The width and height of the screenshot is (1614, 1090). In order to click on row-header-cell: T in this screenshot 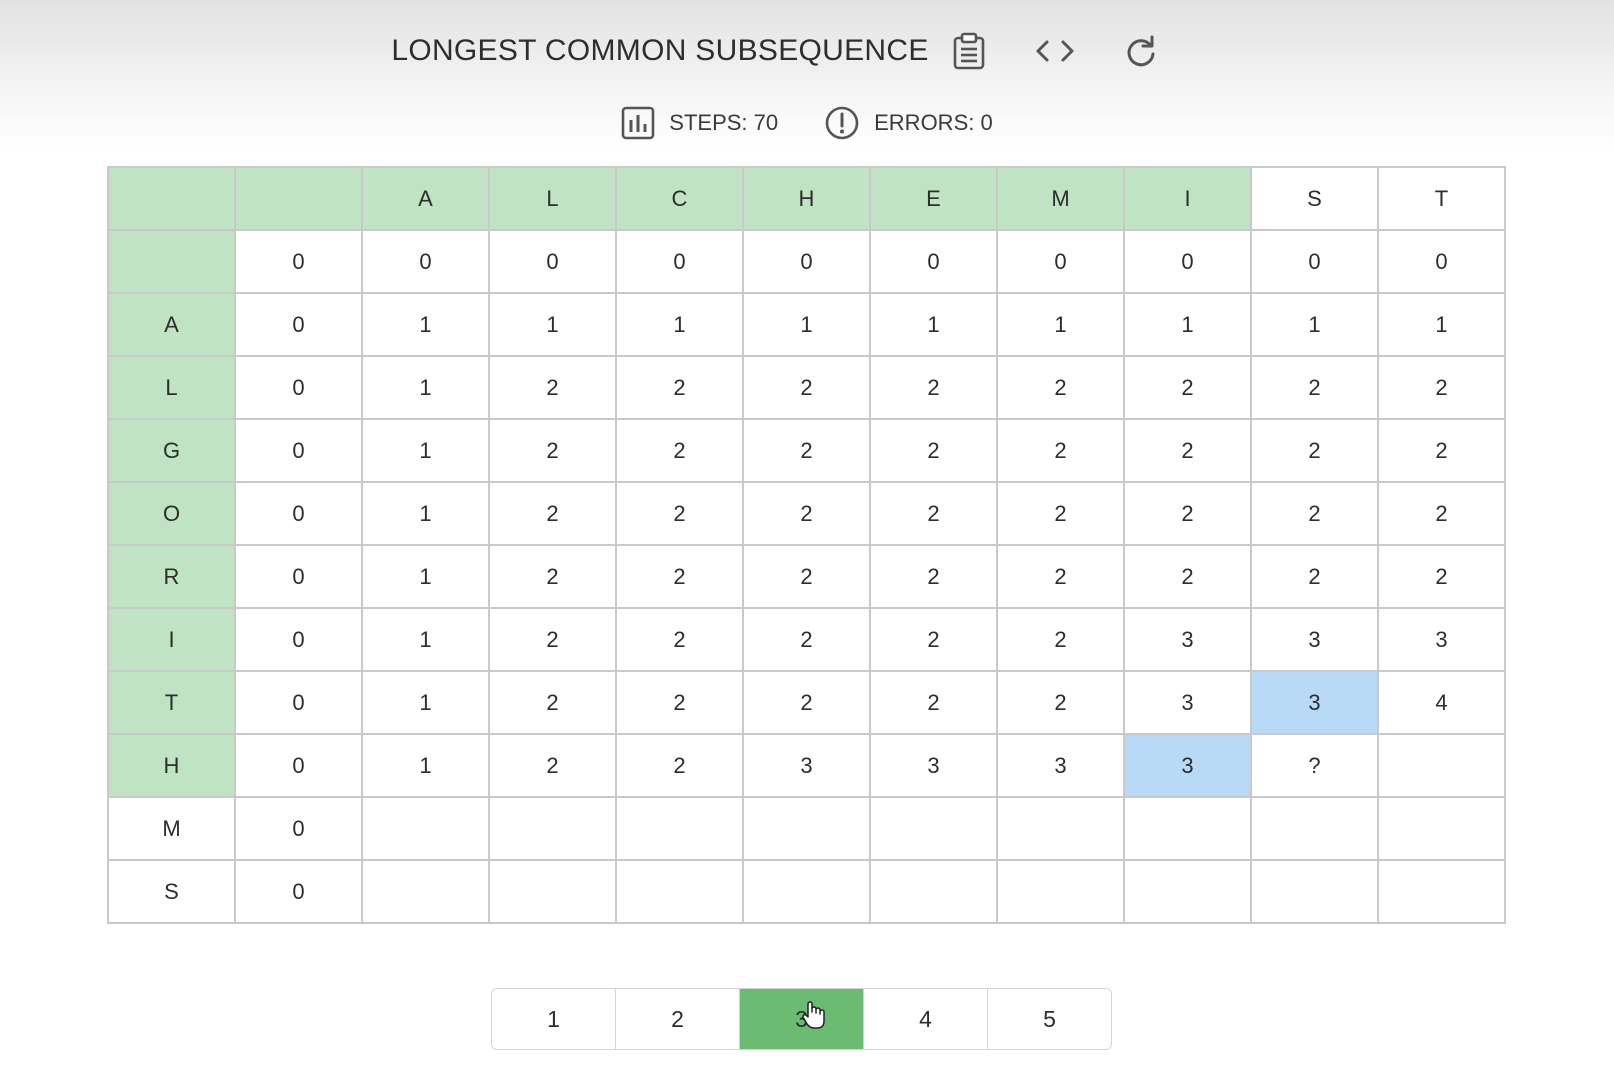, I will do `click(171, 702)`.